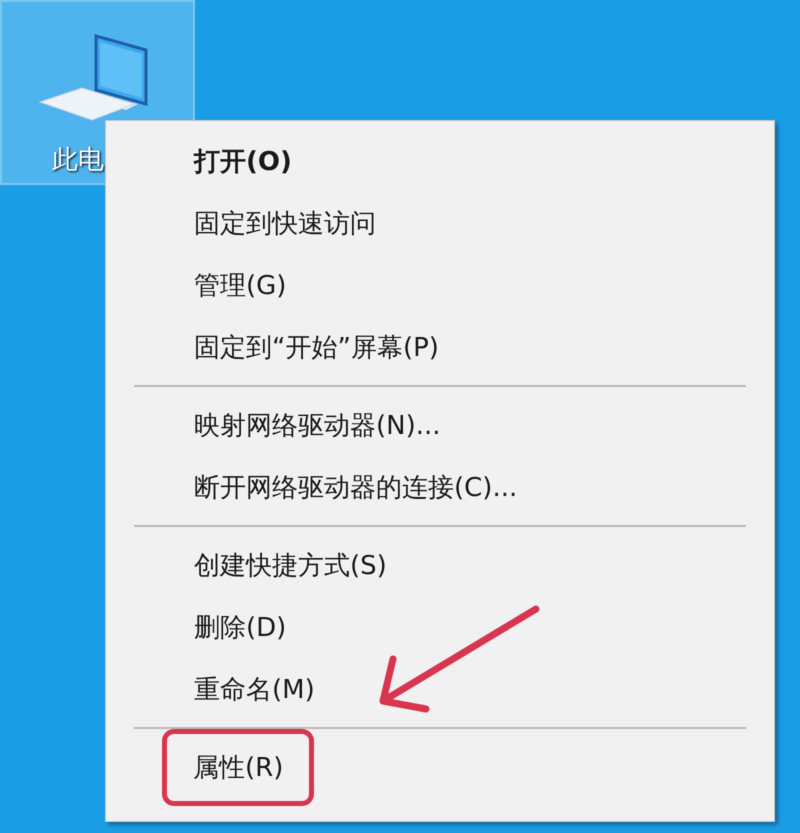  Describe the element at coordinates (243, 161) in the screenshot. I see `menu-item: 打开(O)` at that location.